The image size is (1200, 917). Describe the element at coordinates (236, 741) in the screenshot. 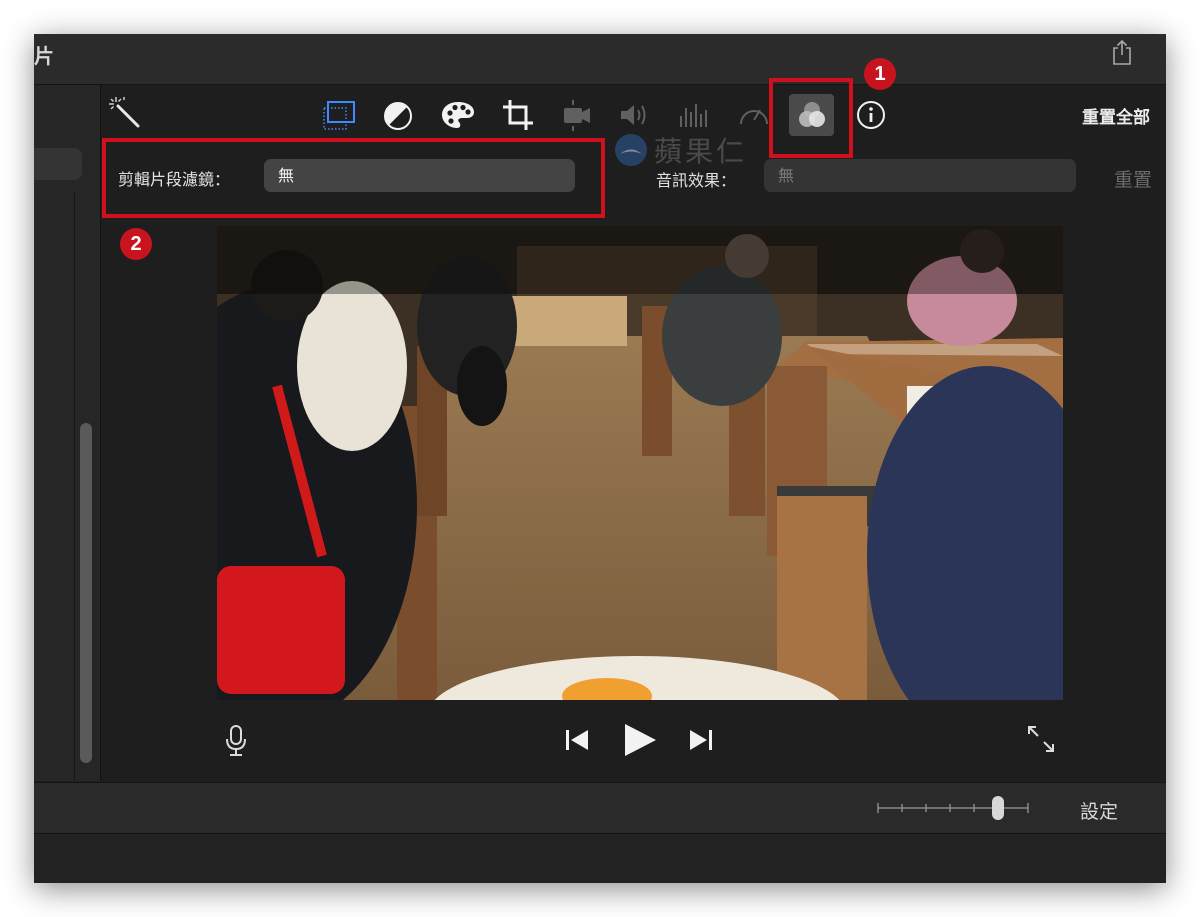

I see `microphone-icon` at that location.